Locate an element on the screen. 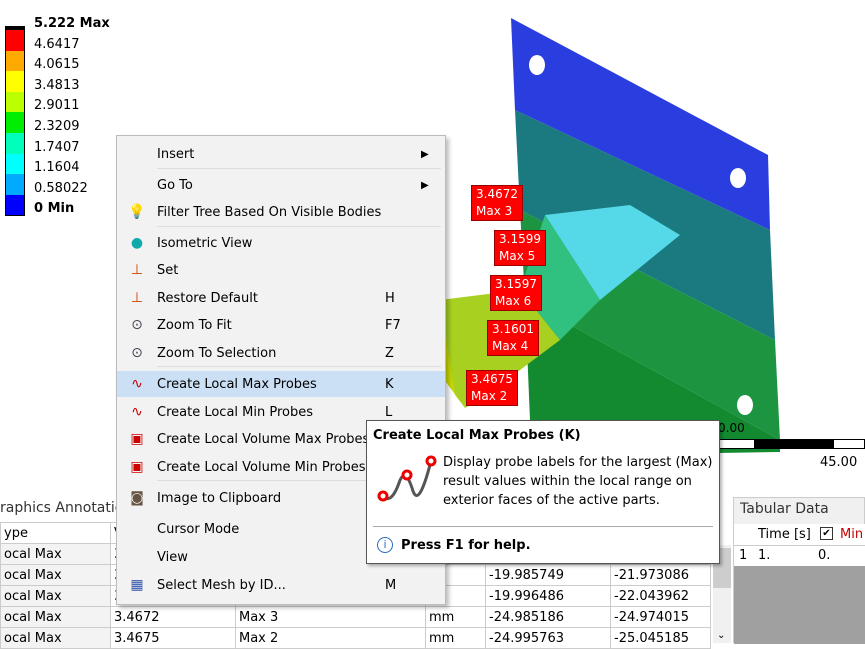 The width and height of the screenshot is (865, 649). menu-item-shortcut: M is located at coordinates (391, 585).